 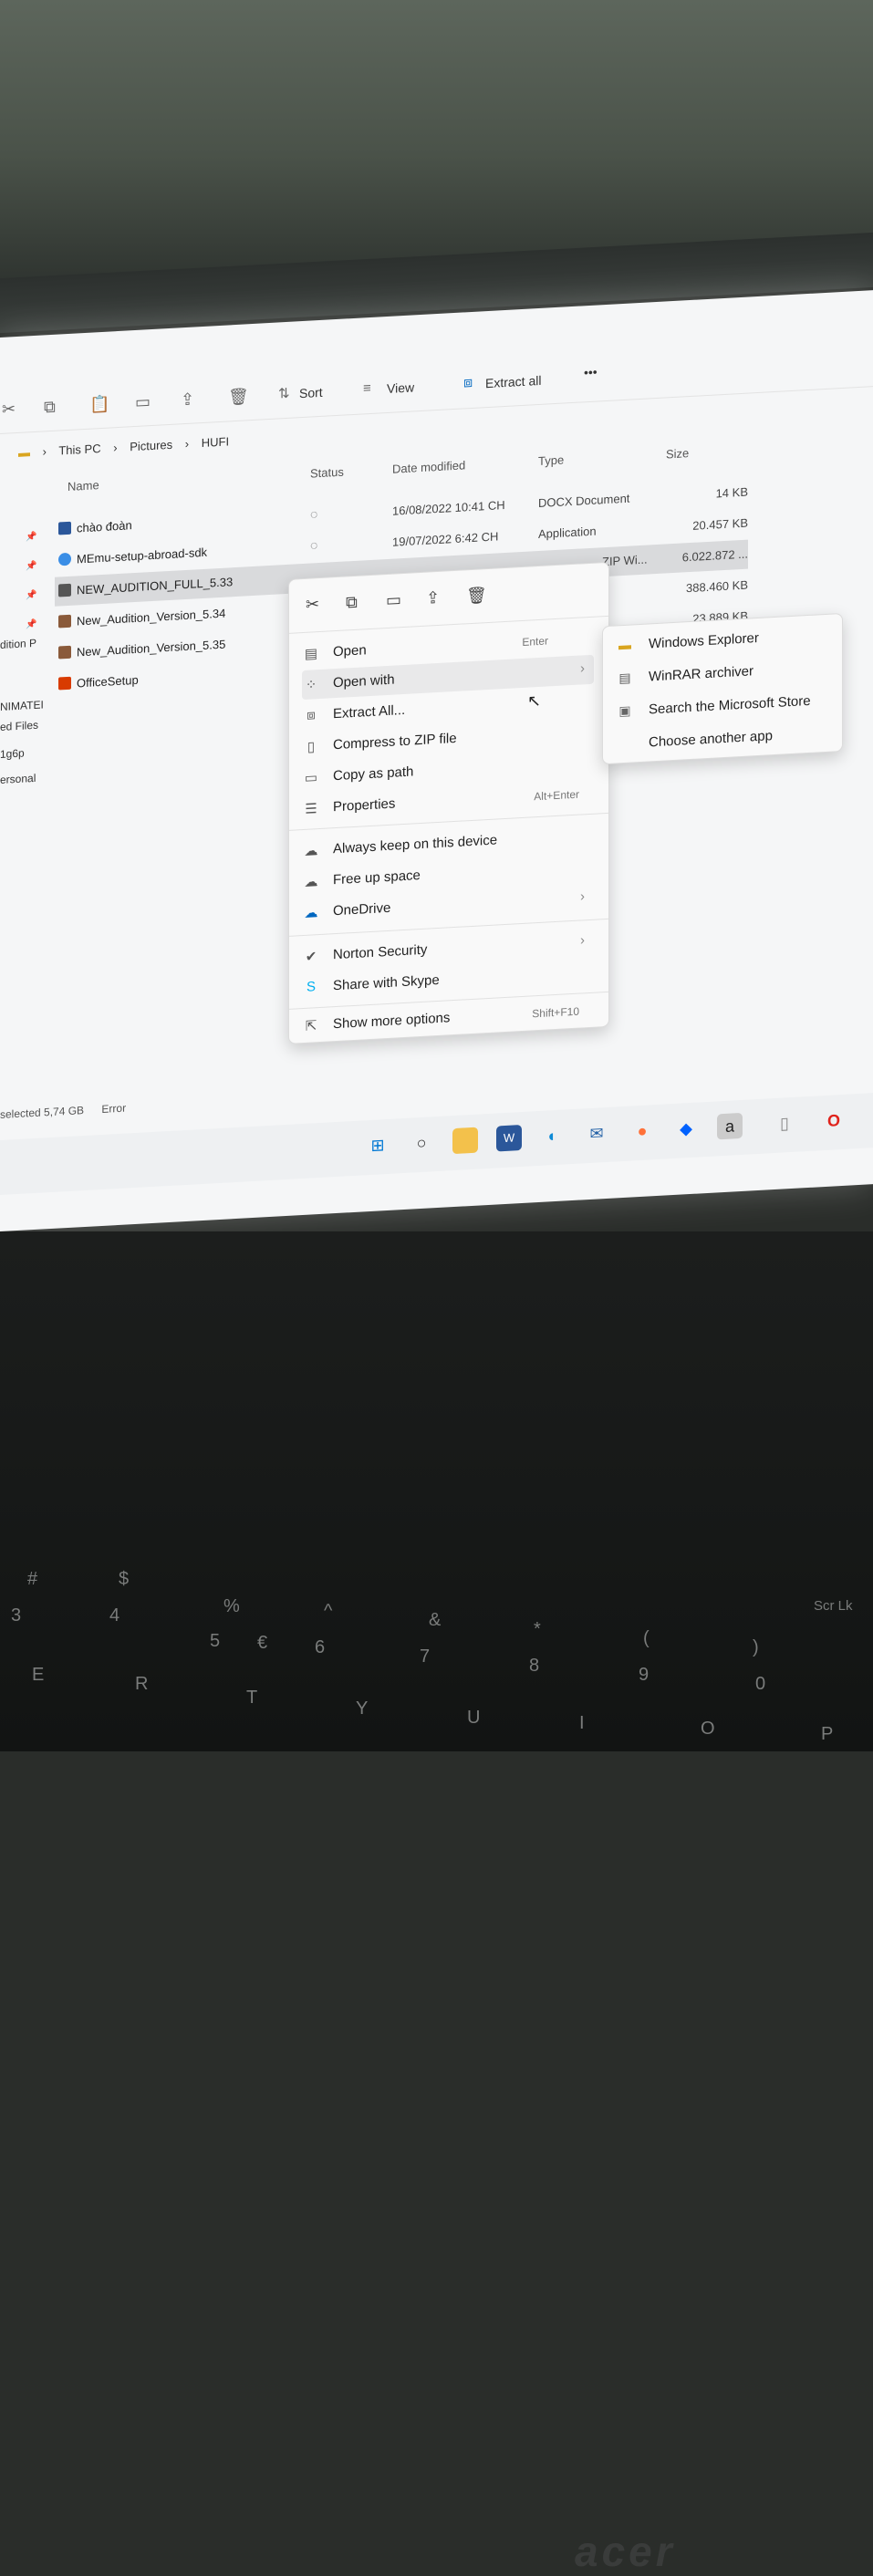 What do you see at coordinates (311, 715) in the screenshot?
I see `extract-icon: ⧈` at bounding box center [311, 715].